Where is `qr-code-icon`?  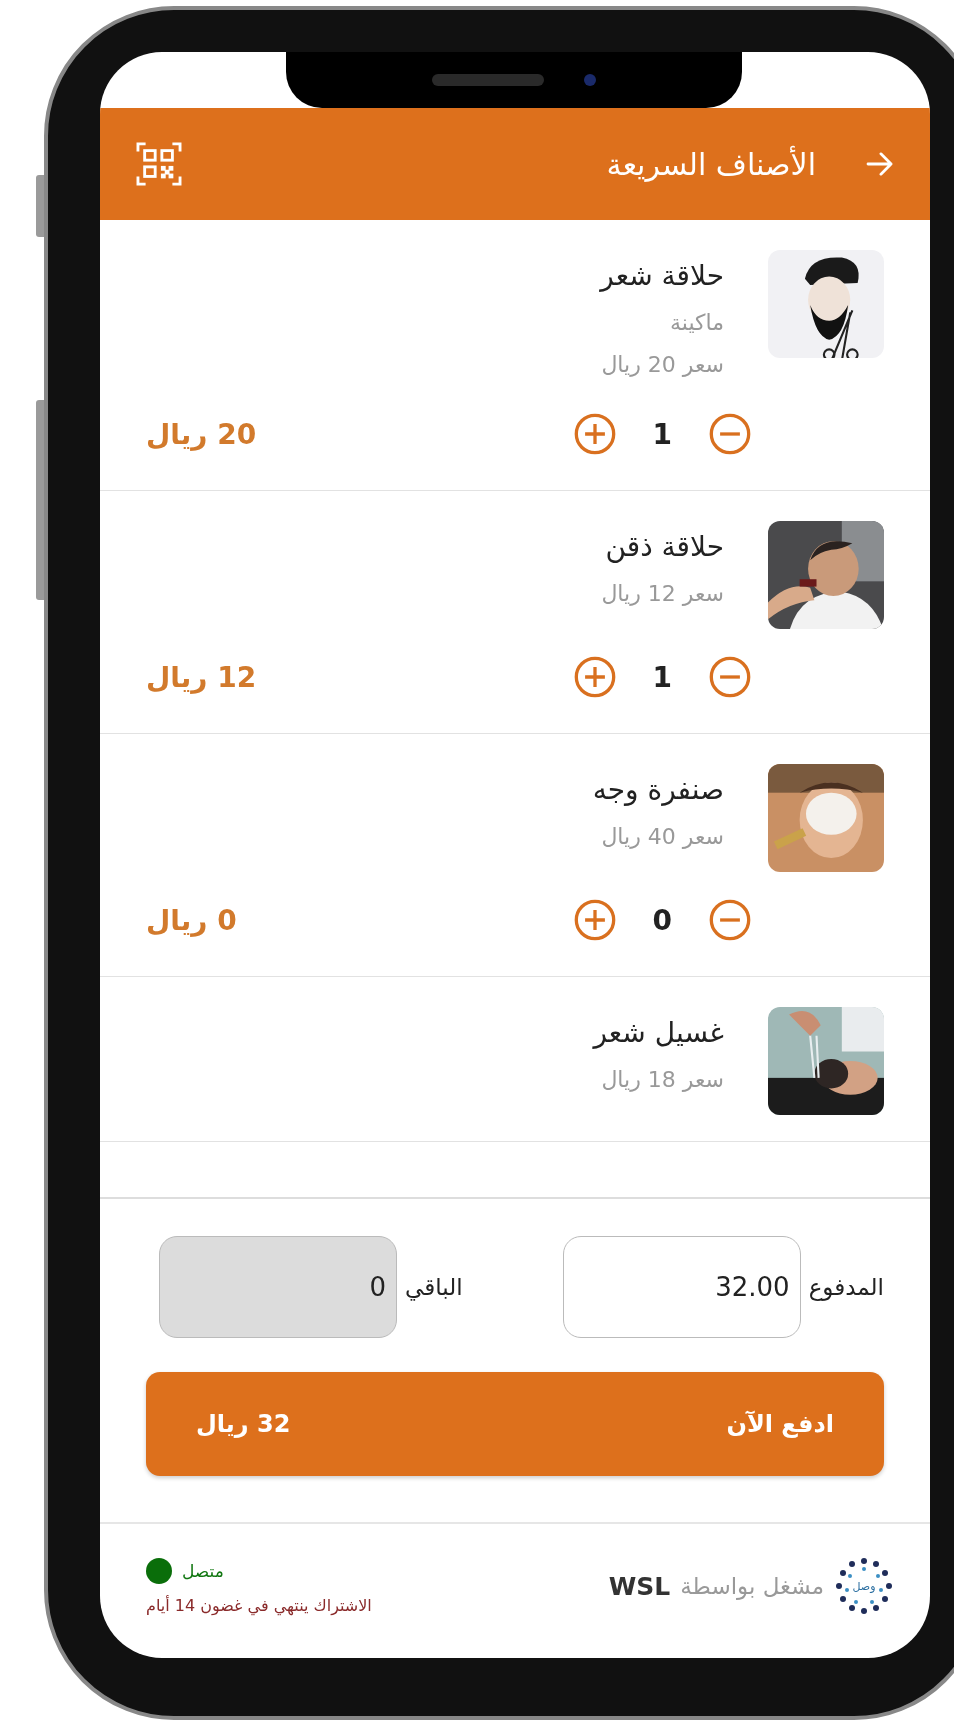
qr-code-icon is located at coordinates (159, 164).